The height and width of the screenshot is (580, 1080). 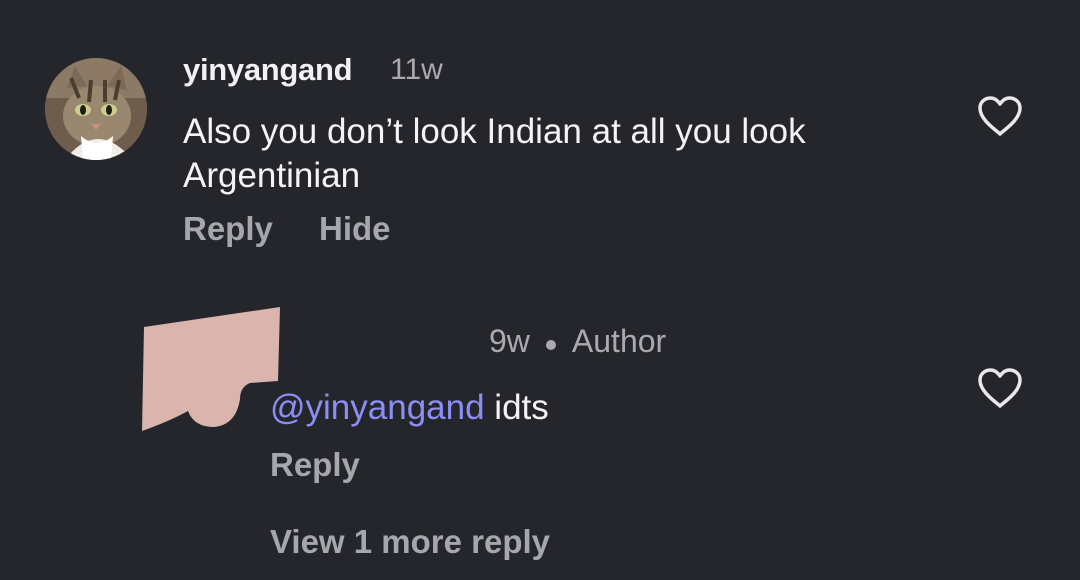 I want to click on comment-timestamp: 11w, so click(x=416, y=69).